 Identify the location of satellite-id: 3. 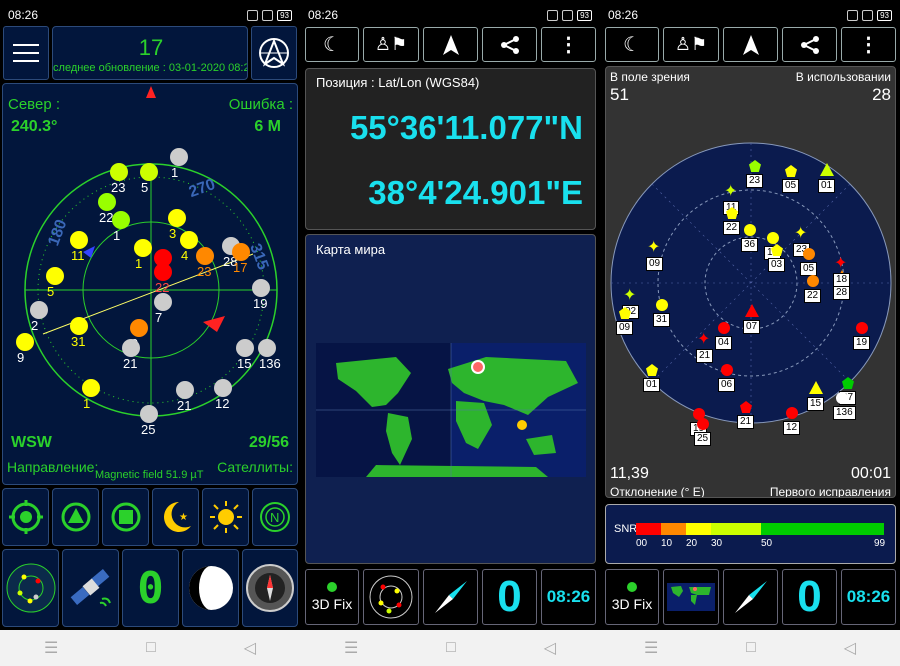
(173, 233).